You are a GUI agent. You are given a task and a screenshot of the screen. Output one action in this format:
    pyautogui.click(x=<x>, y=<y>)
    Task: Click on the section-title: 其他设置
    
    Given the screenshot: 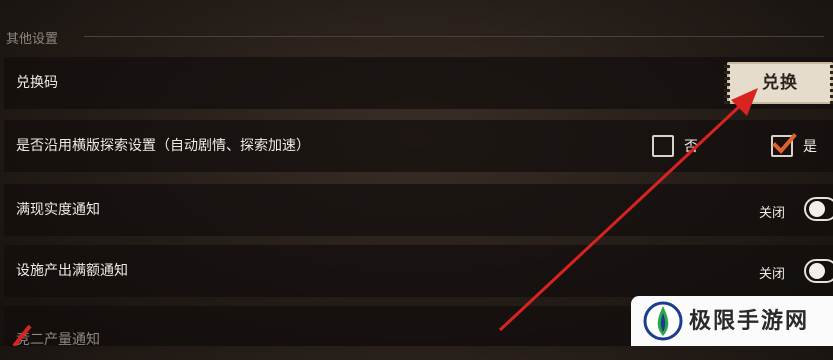 What is the action you would take?
    pyautogui.click(x=32, y=39)
    